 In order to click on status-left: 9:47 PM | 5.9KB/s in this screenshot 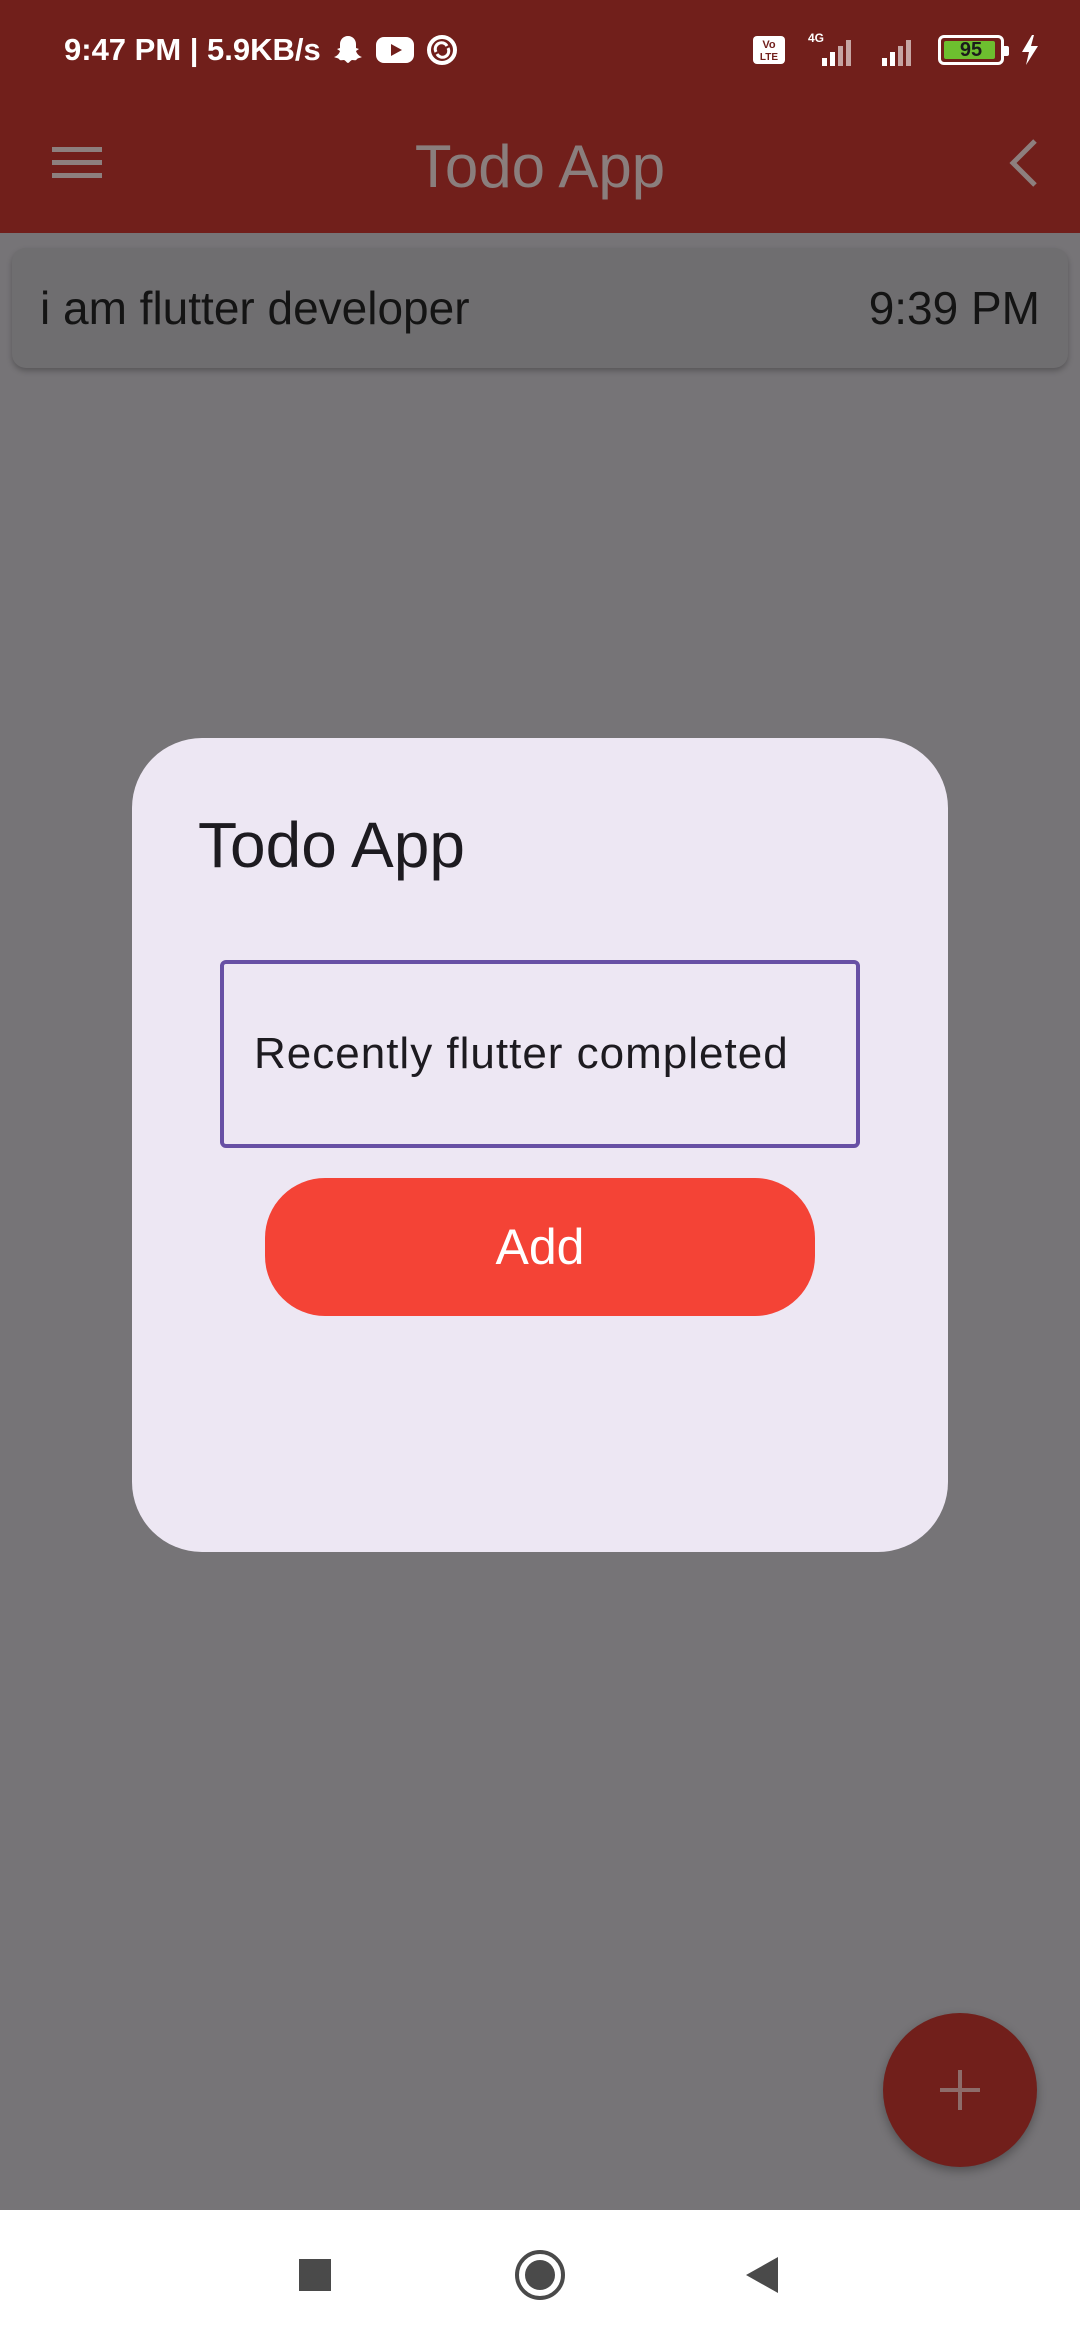, I will do `click(261, 50)`.